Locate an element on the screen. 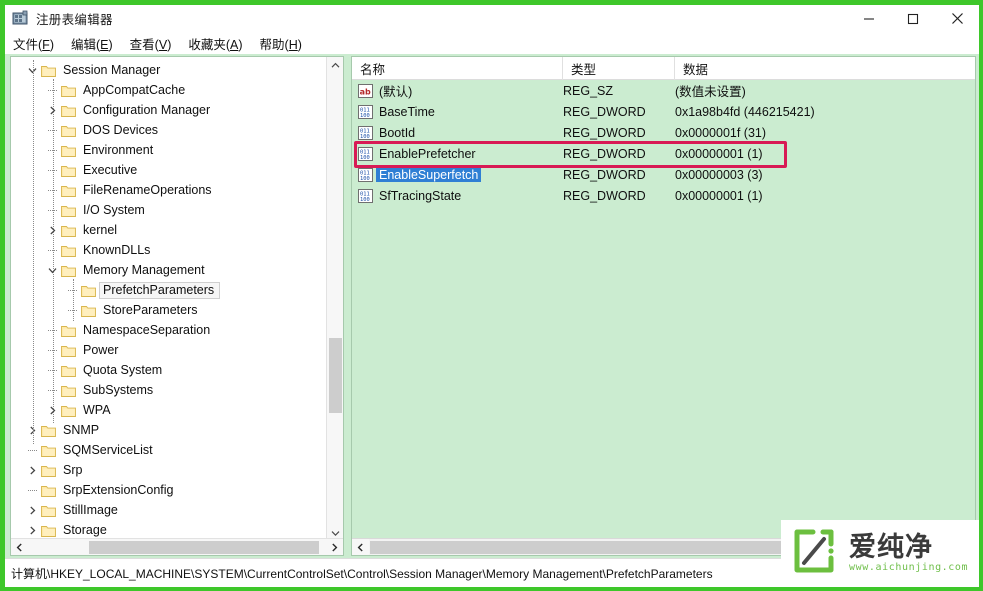 Image resolution: width=983 pixels, height=591 pixels. column-header-data: 数据 is located at coordinates (825, 68).